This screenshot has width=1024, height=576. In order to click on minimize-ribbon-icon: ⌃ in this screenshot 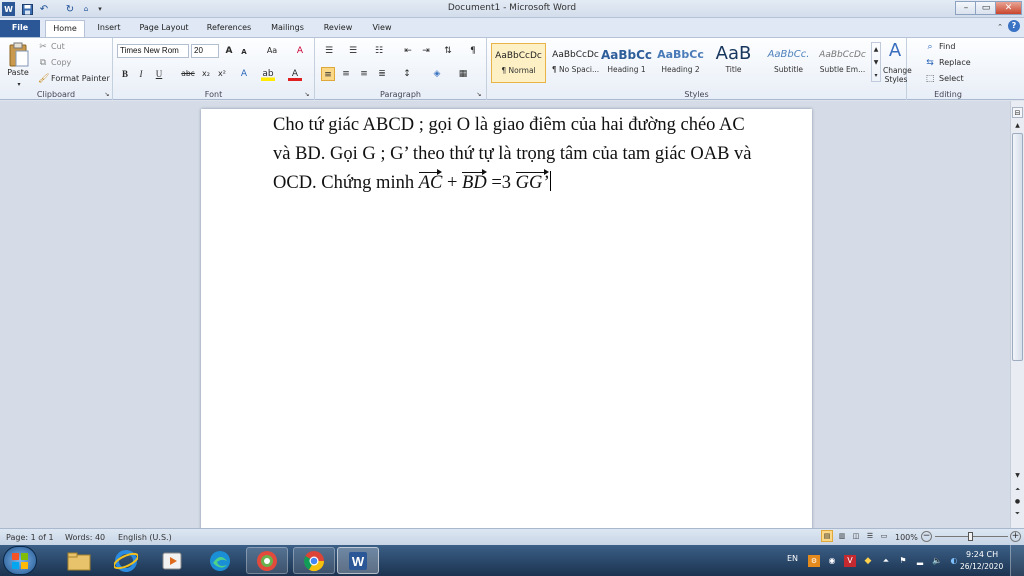, I will do `click(1000, 27)`.